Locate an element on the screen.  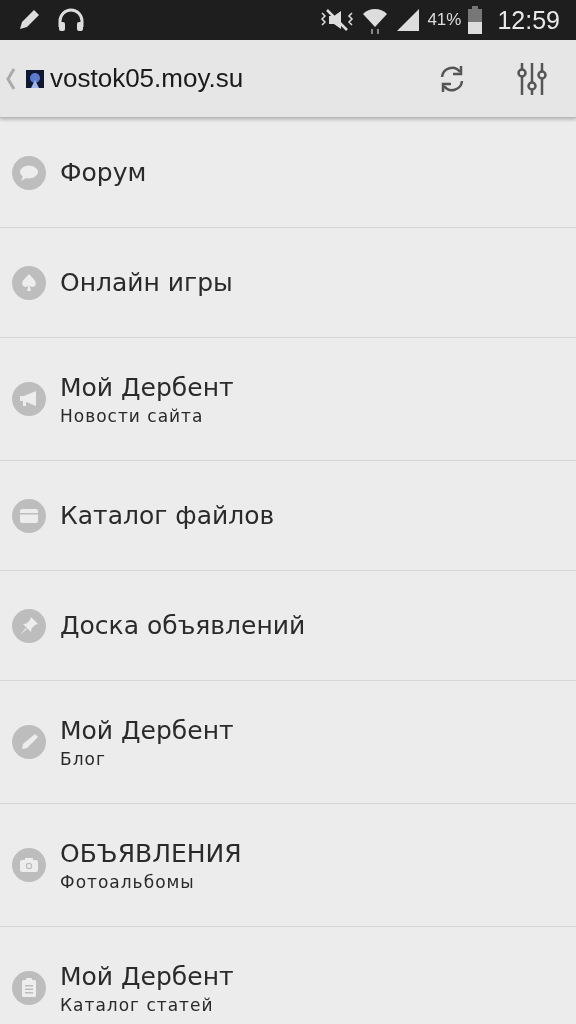
clock-time: 12:59 is located at coordinates (528, 20).